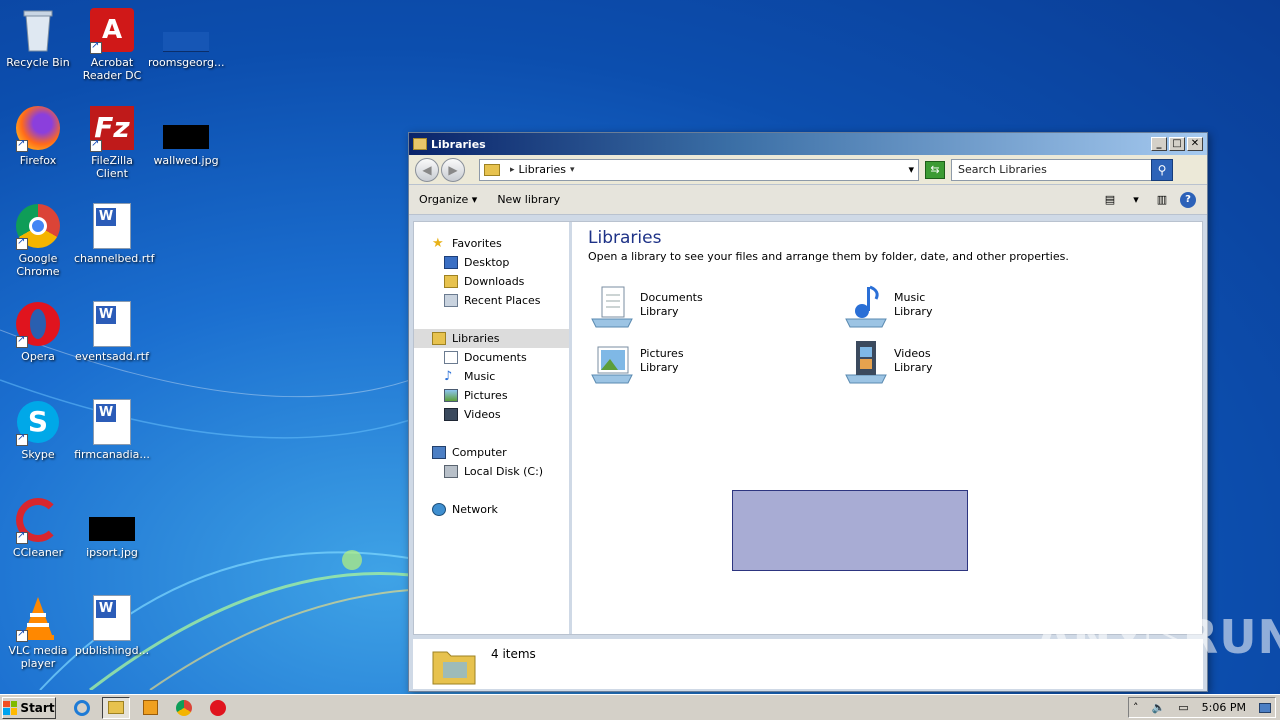 The image size is (1280, 720). What do you see at coordinates (491, 395) in the screenshot?
I see `nav-pictures: Pictures` at bounding box center [491, 395].